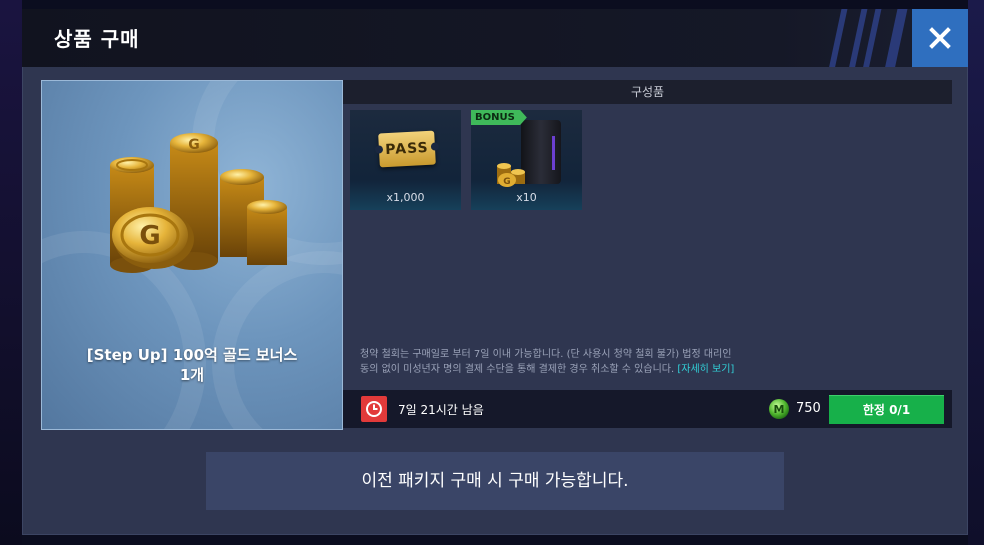 This screenshot has height=545, width=984. What do you see at coordinates (499, 117) in the screenshot?
I see `bonus-badge: BONUS` at bounding box center [499, 117].